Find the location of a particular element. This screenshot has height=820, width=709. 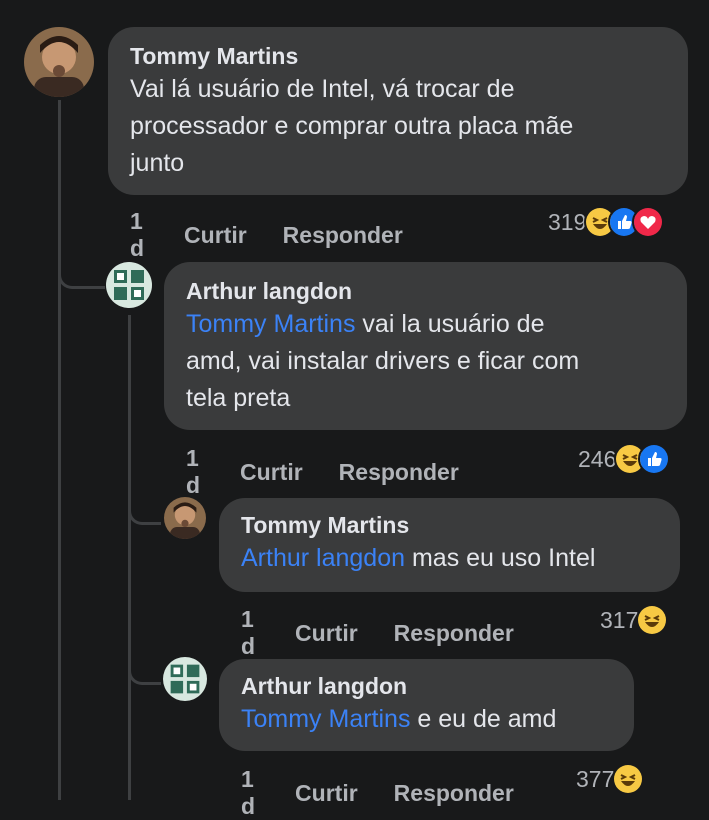

comment-text: Tommy Martins e eu de amd is located at coordinates (426, 719).